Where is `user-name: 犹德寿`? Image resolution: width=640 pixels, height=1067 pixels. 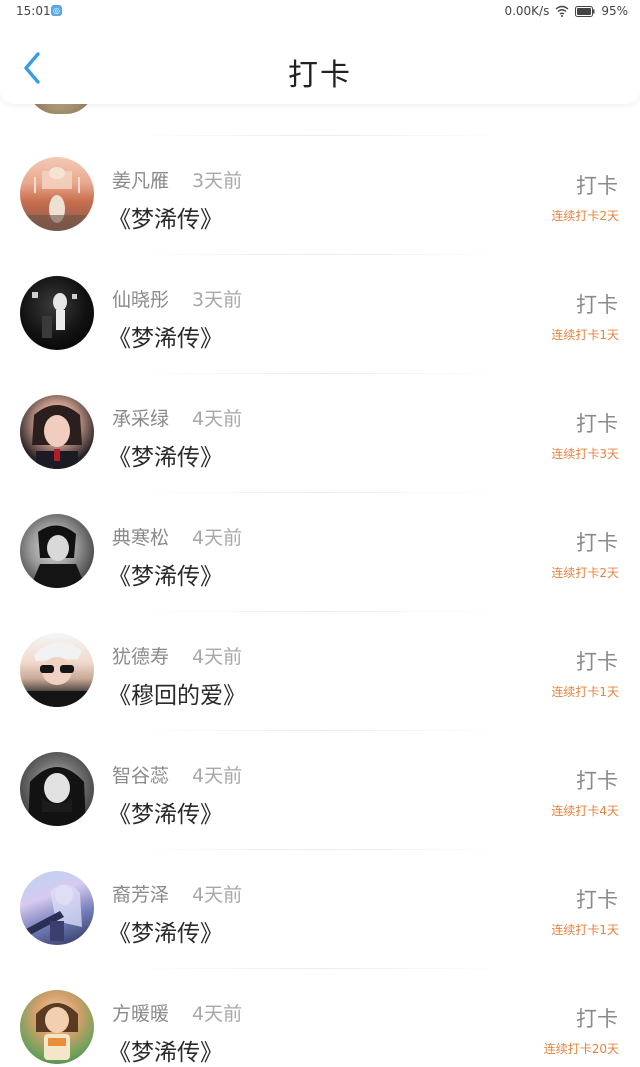
user-name: 犹德寿 is located at coordinates (141, 657).